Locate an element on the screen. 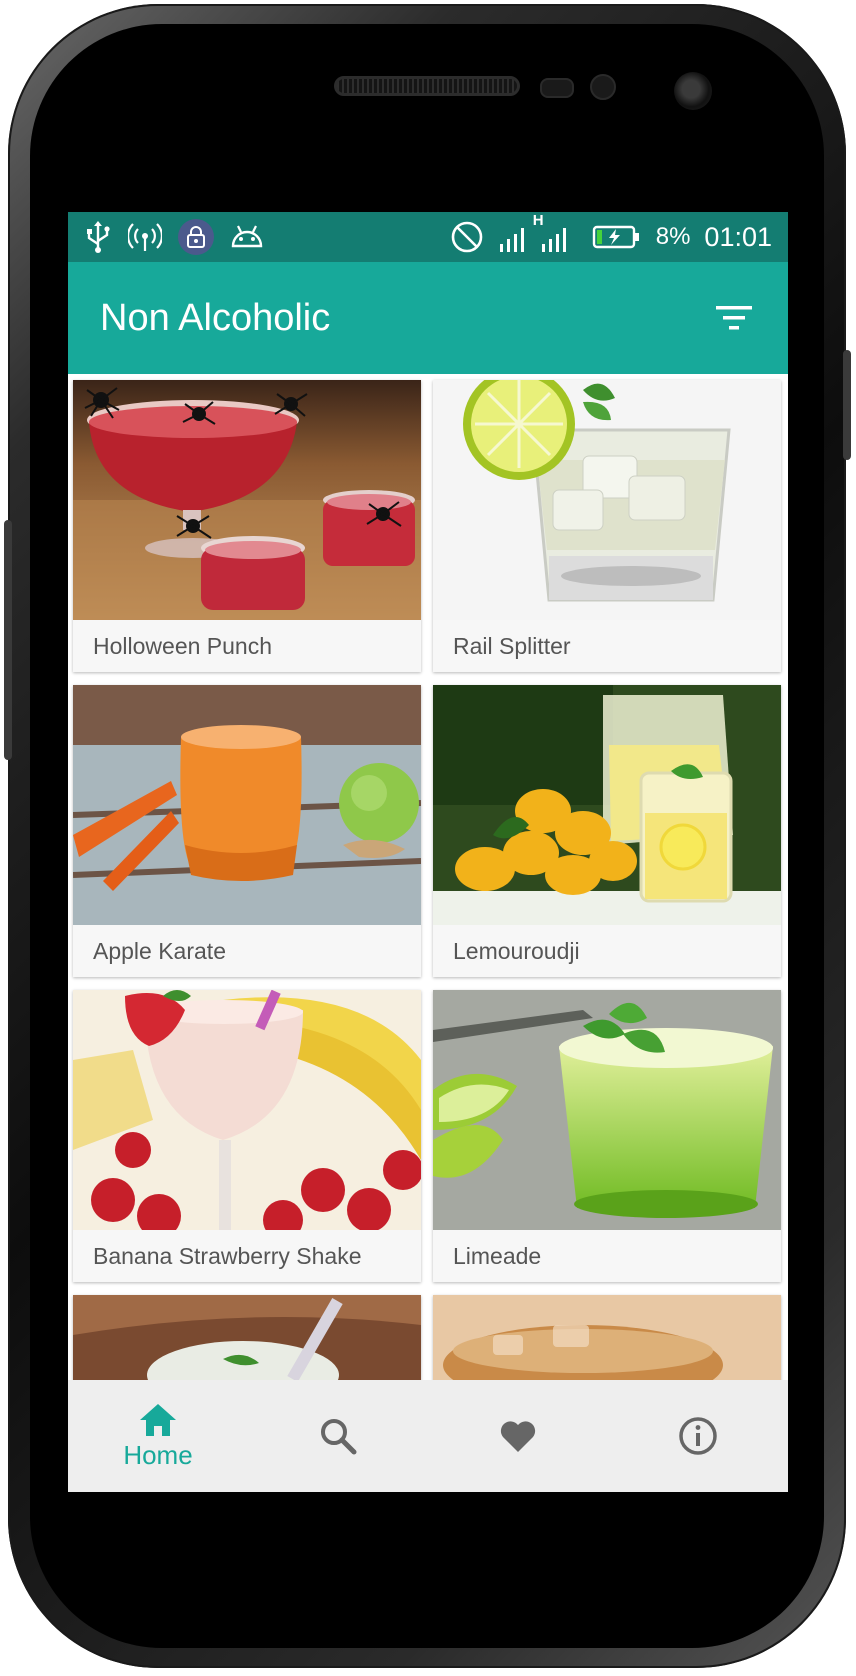  bottom-navigation: Home is located at coordinates (428, 1436).